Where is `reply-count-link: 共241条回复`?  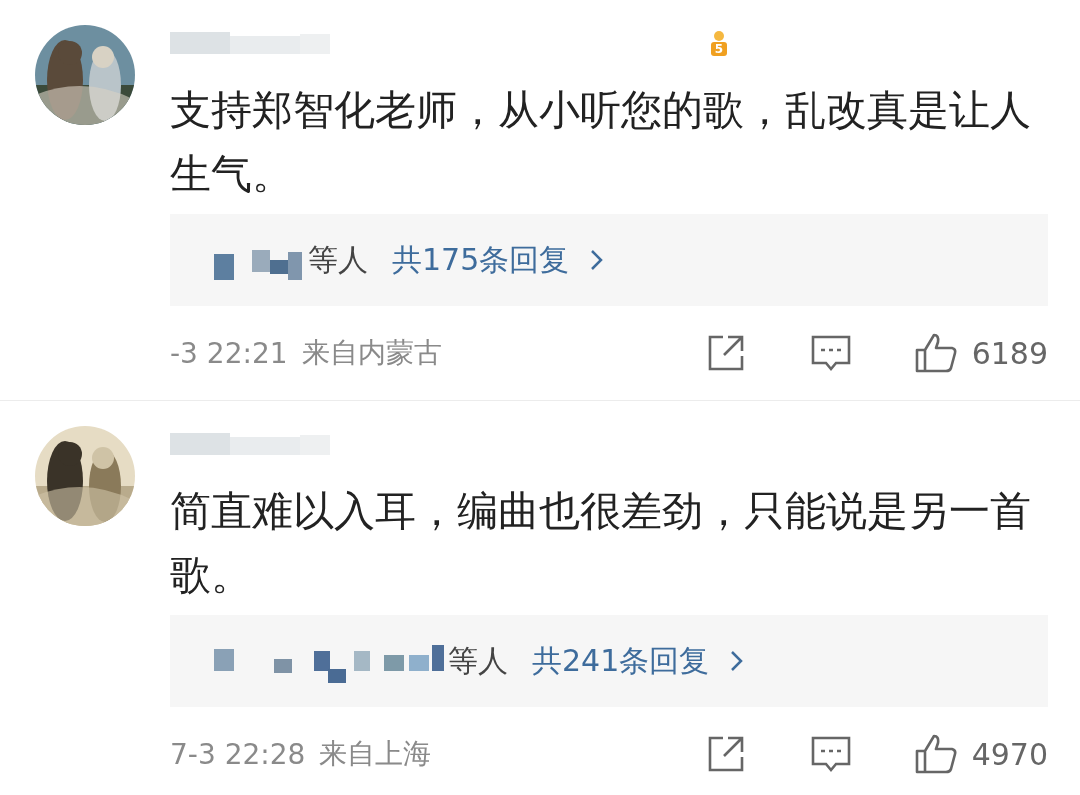
reply-count-link: 共241条回复 is located at coordinates (621, 661).